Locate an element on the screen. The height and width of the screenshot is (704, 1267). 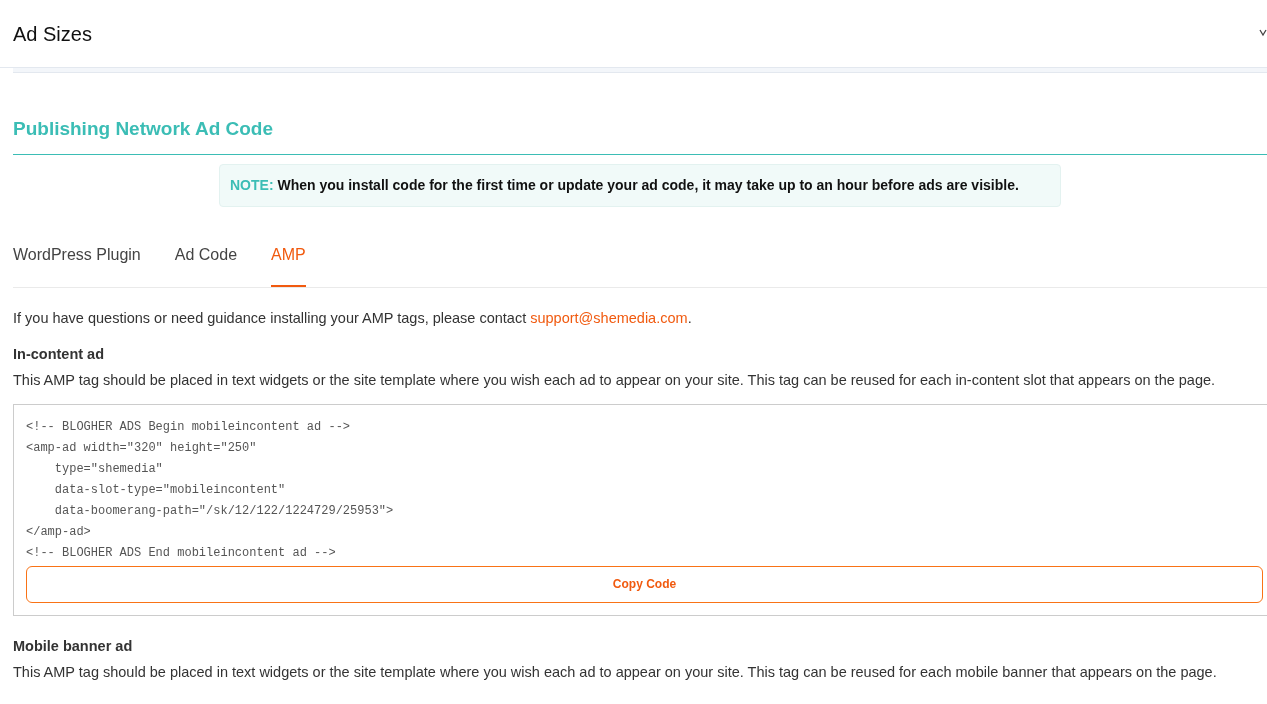
tab: AMP is located at coordinates (288, 264).